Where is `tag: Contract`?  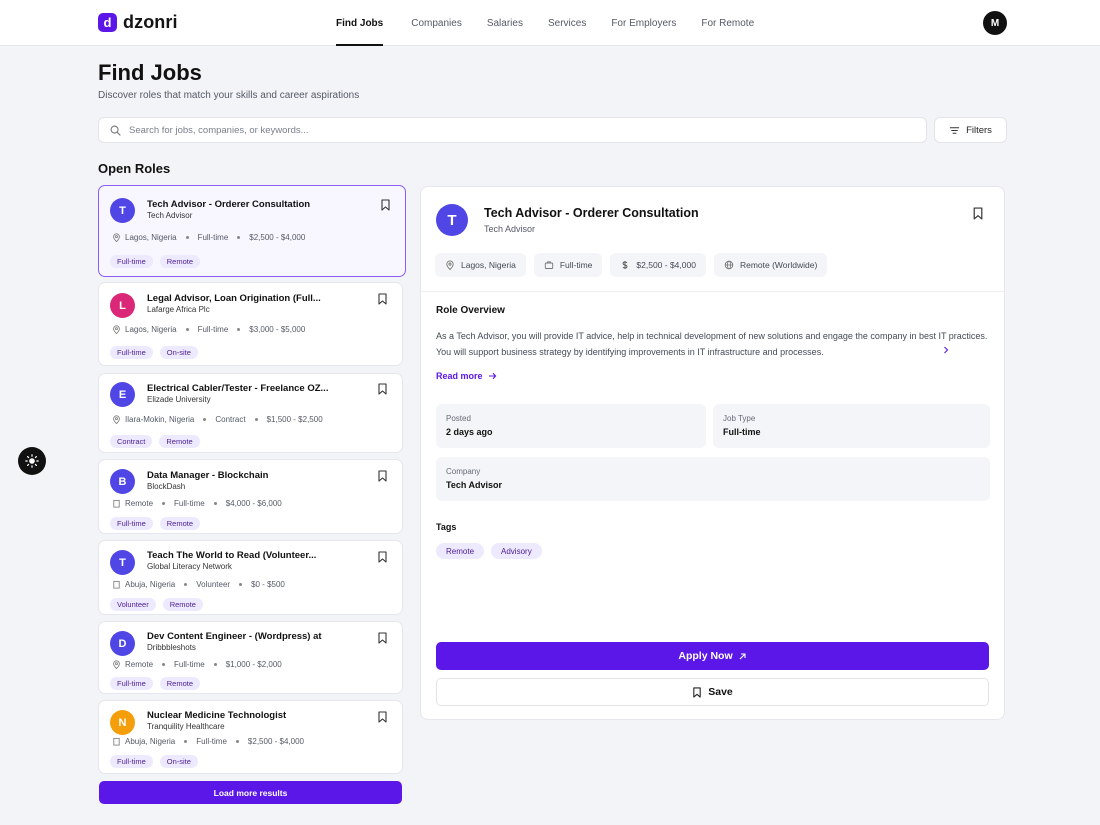
tag: Contract is located at coordinates (131, 441).